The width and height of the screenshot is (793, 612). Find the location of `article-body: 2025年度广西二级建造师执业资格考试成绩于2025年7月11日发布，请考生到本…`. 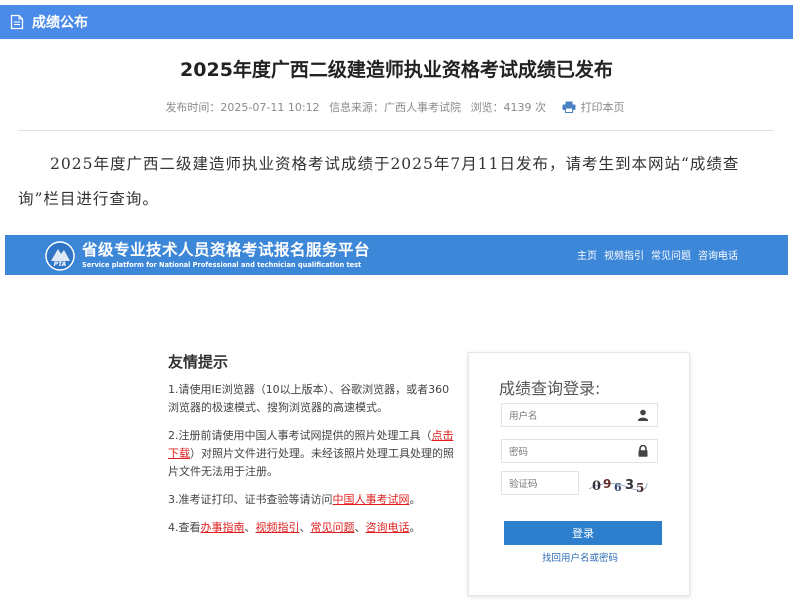

article-body: 2025年度广西二级建造师执业资格考试成绩于2025年7月11日发布，请考生到本… is located at coordinates (379, 181).